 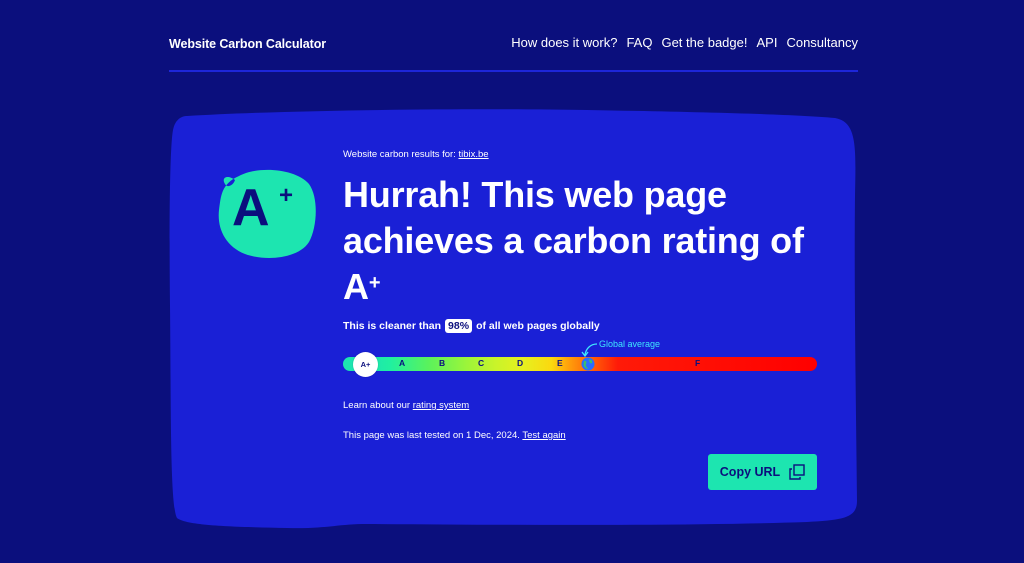 I want to click on nav-get-badge: Get the badge!, so click(x=704, y=42).